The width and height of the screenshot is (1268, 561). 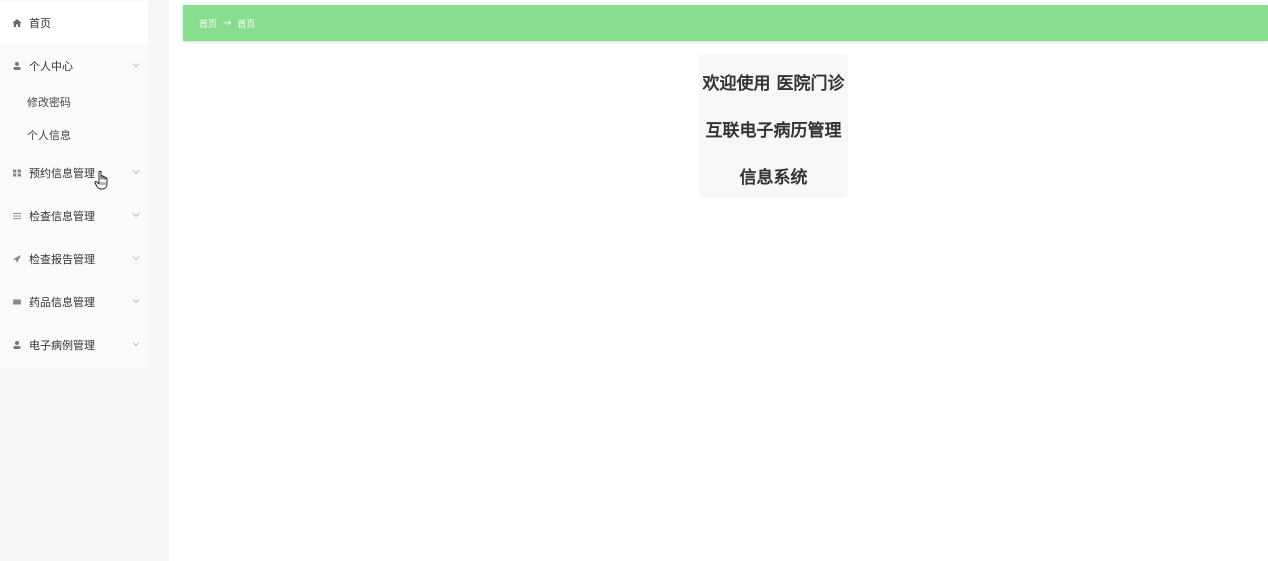 I want to click on sidebar-item-label: 预约信息管理, so click(x=62, y=173).